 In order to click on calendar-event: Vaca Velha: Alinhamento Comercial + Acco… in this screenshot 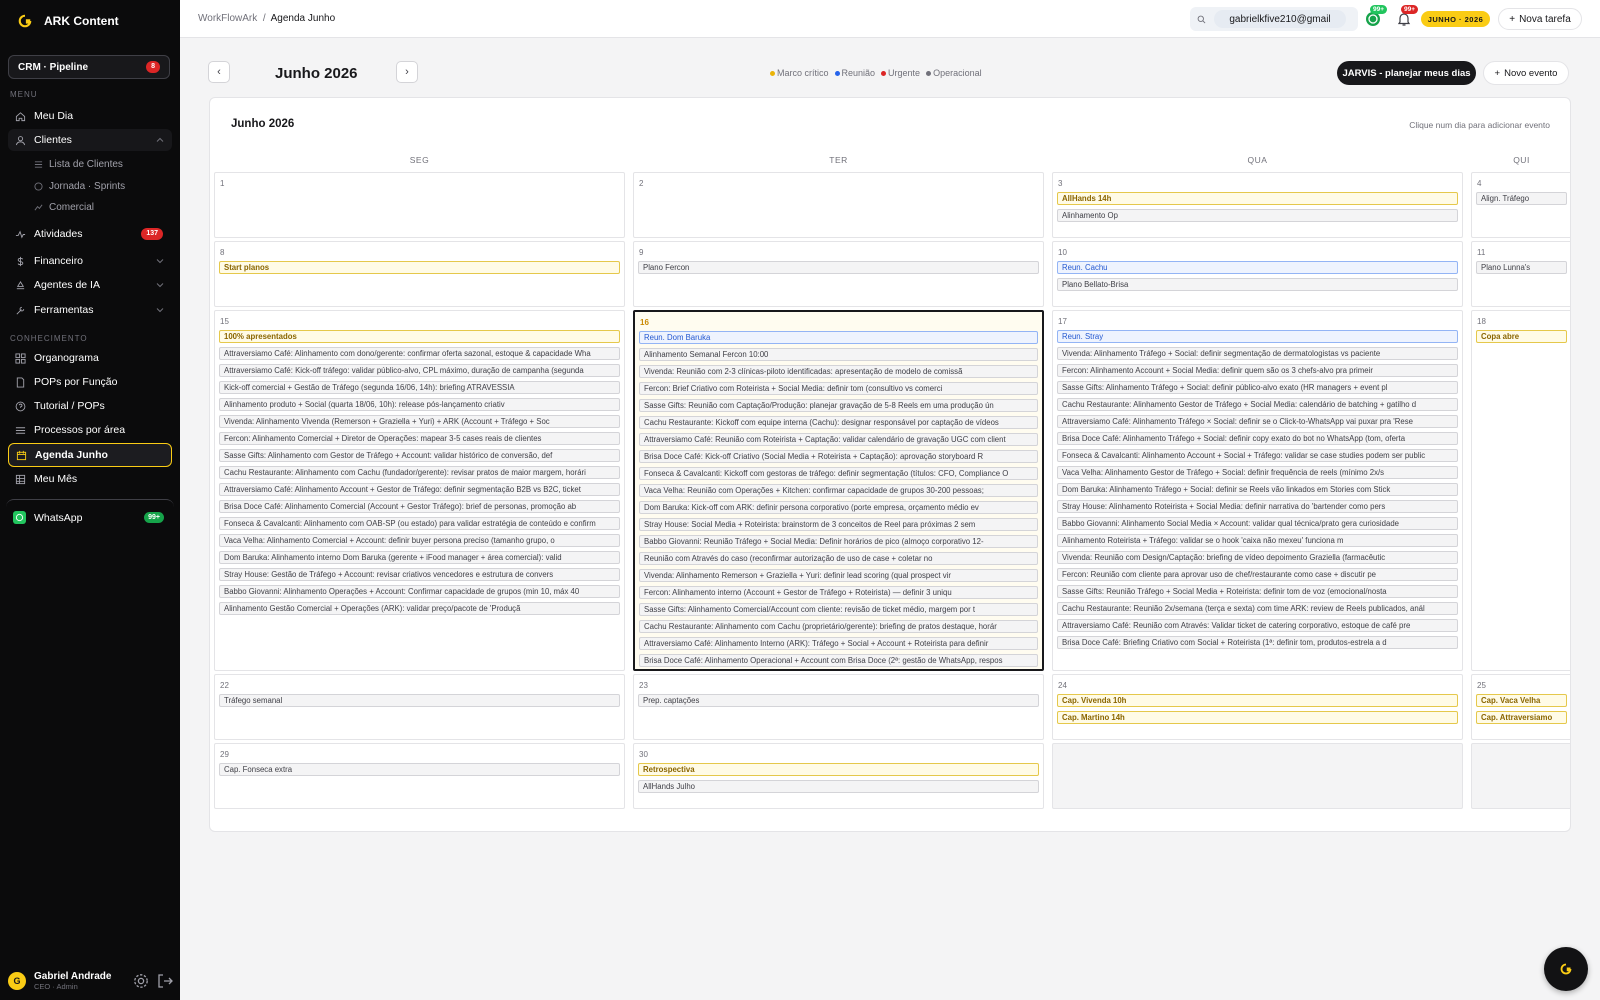, I will do `click(419, 540)`.